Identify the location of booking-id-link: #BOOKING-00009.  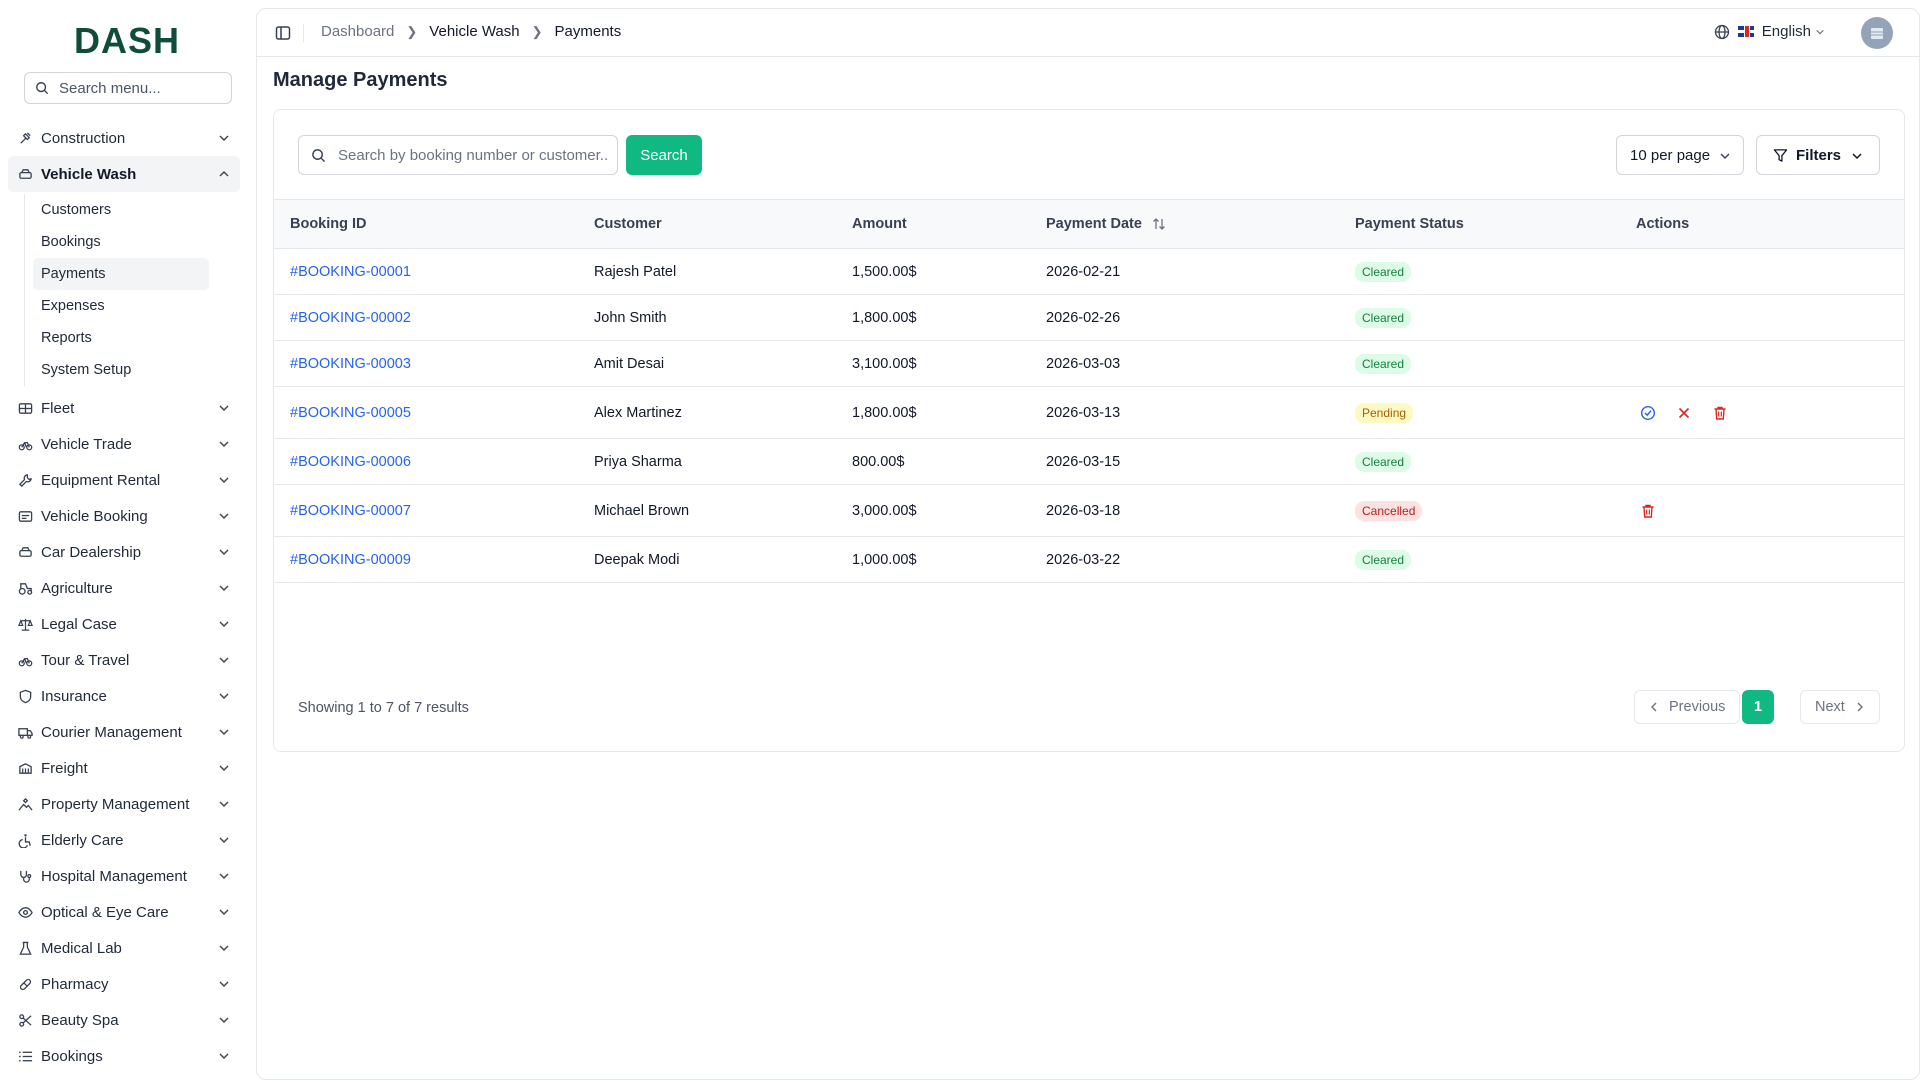
(350, 560).